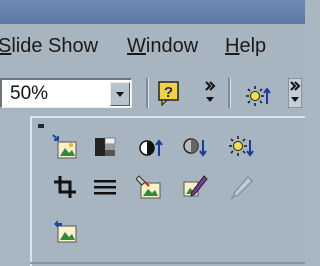 The width and height of the screenshot is (320, 266). What do you see at coordinates (105, 147) in the screenshot?
I see `color-icon` at bounding box center [105, 147].